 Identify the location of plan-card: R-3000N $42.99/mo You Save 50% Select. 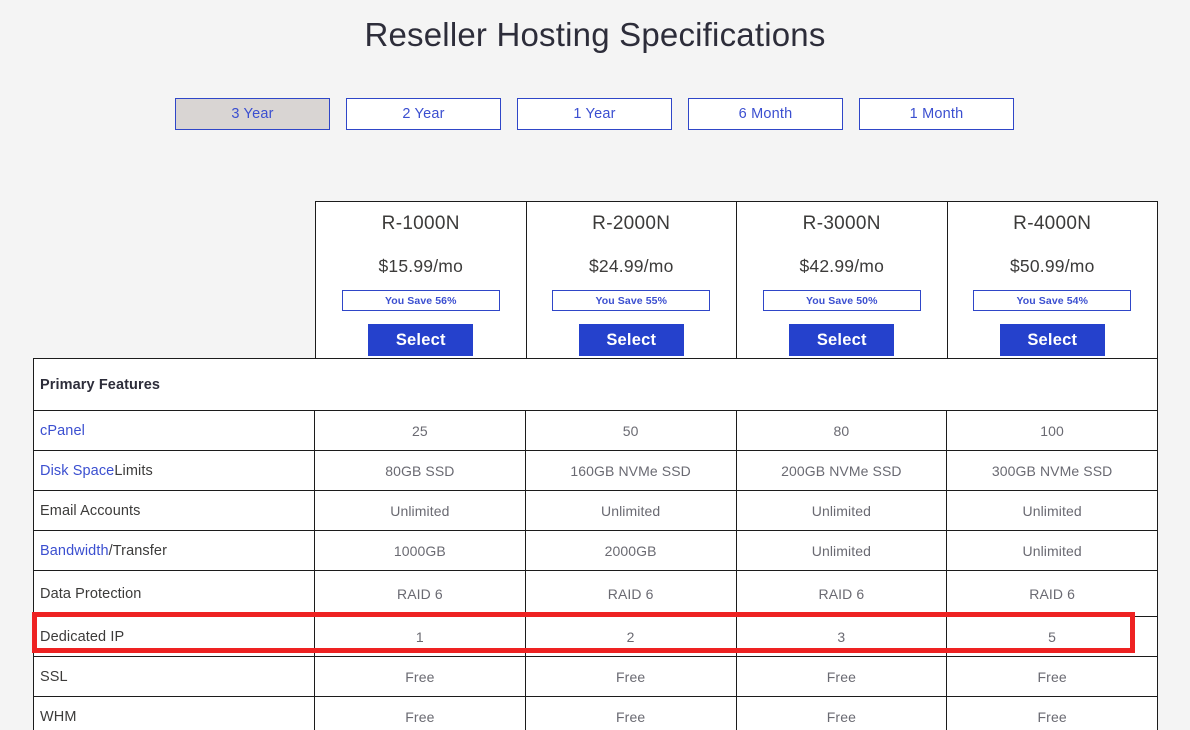
(842, 280).